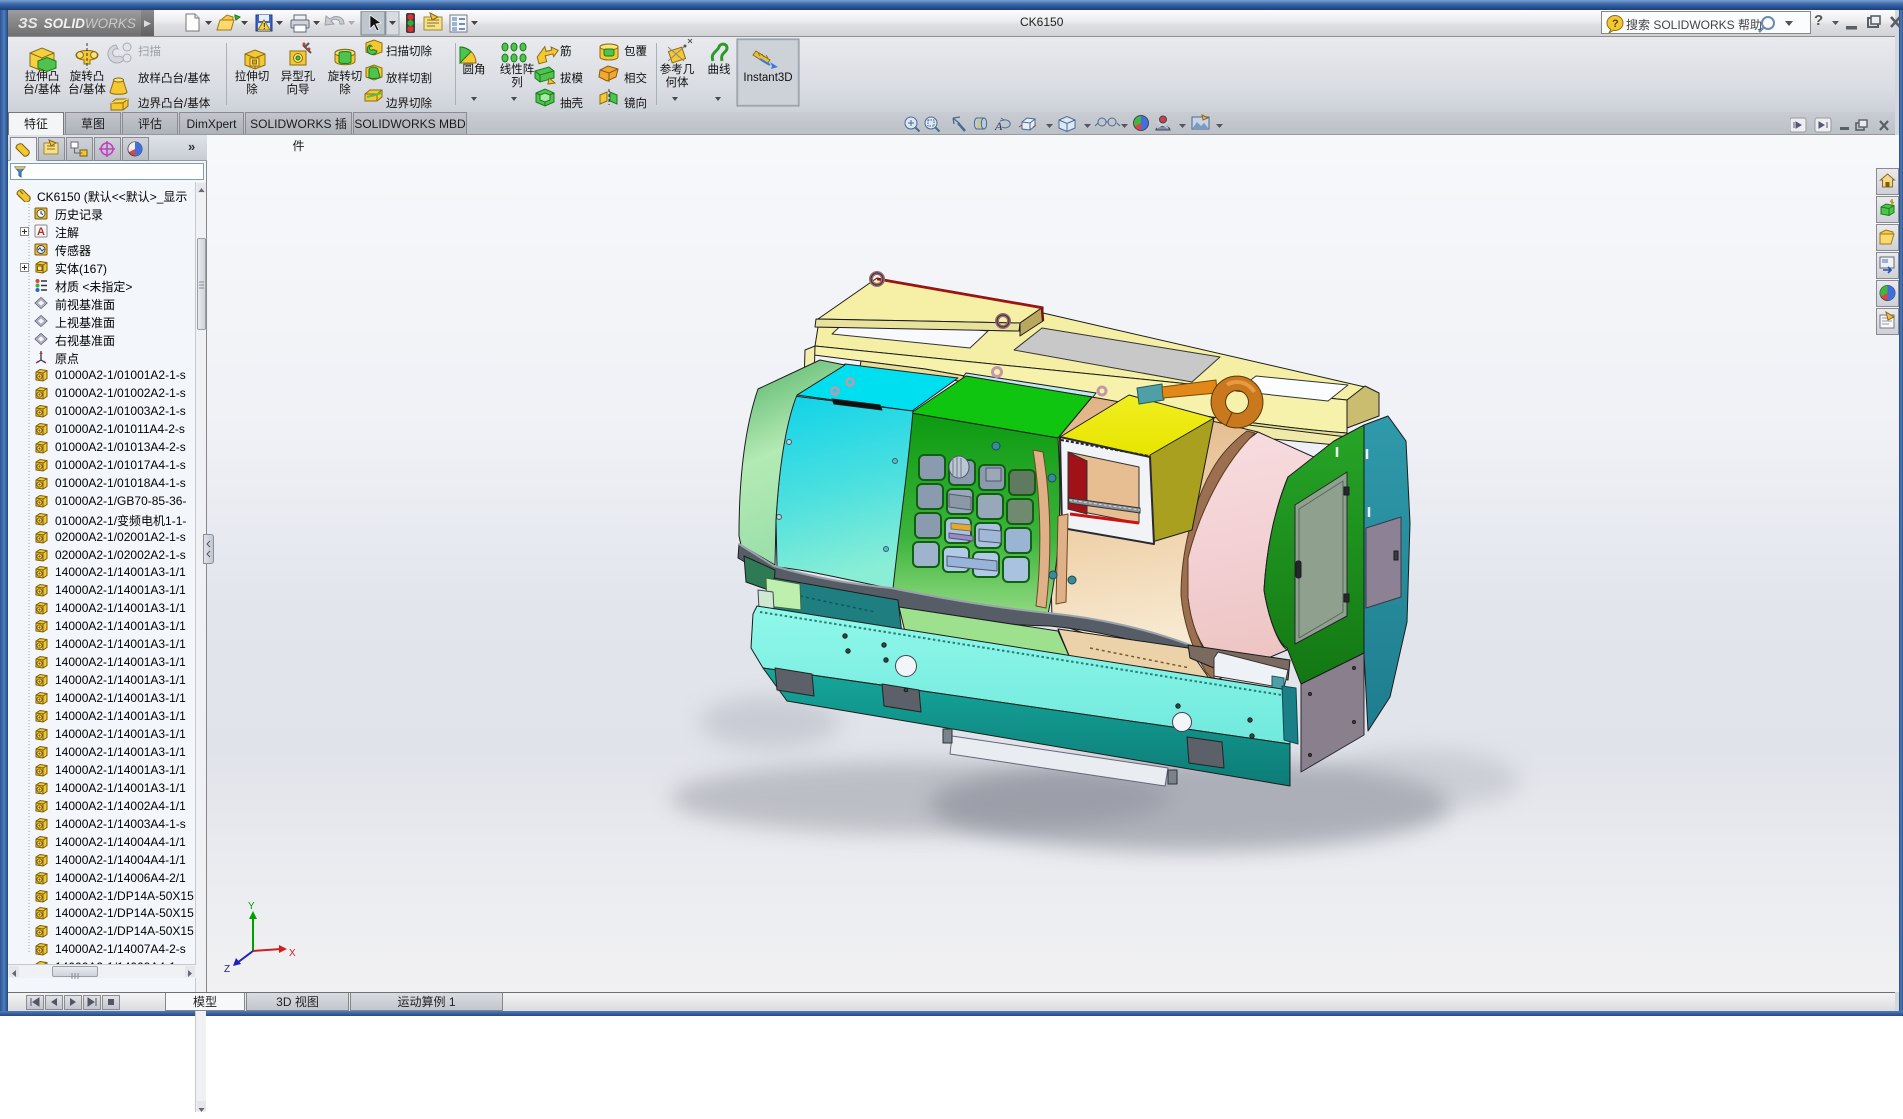 The image size is (1903, 1119). I want to click on svg-text: A, so click(41, 232).